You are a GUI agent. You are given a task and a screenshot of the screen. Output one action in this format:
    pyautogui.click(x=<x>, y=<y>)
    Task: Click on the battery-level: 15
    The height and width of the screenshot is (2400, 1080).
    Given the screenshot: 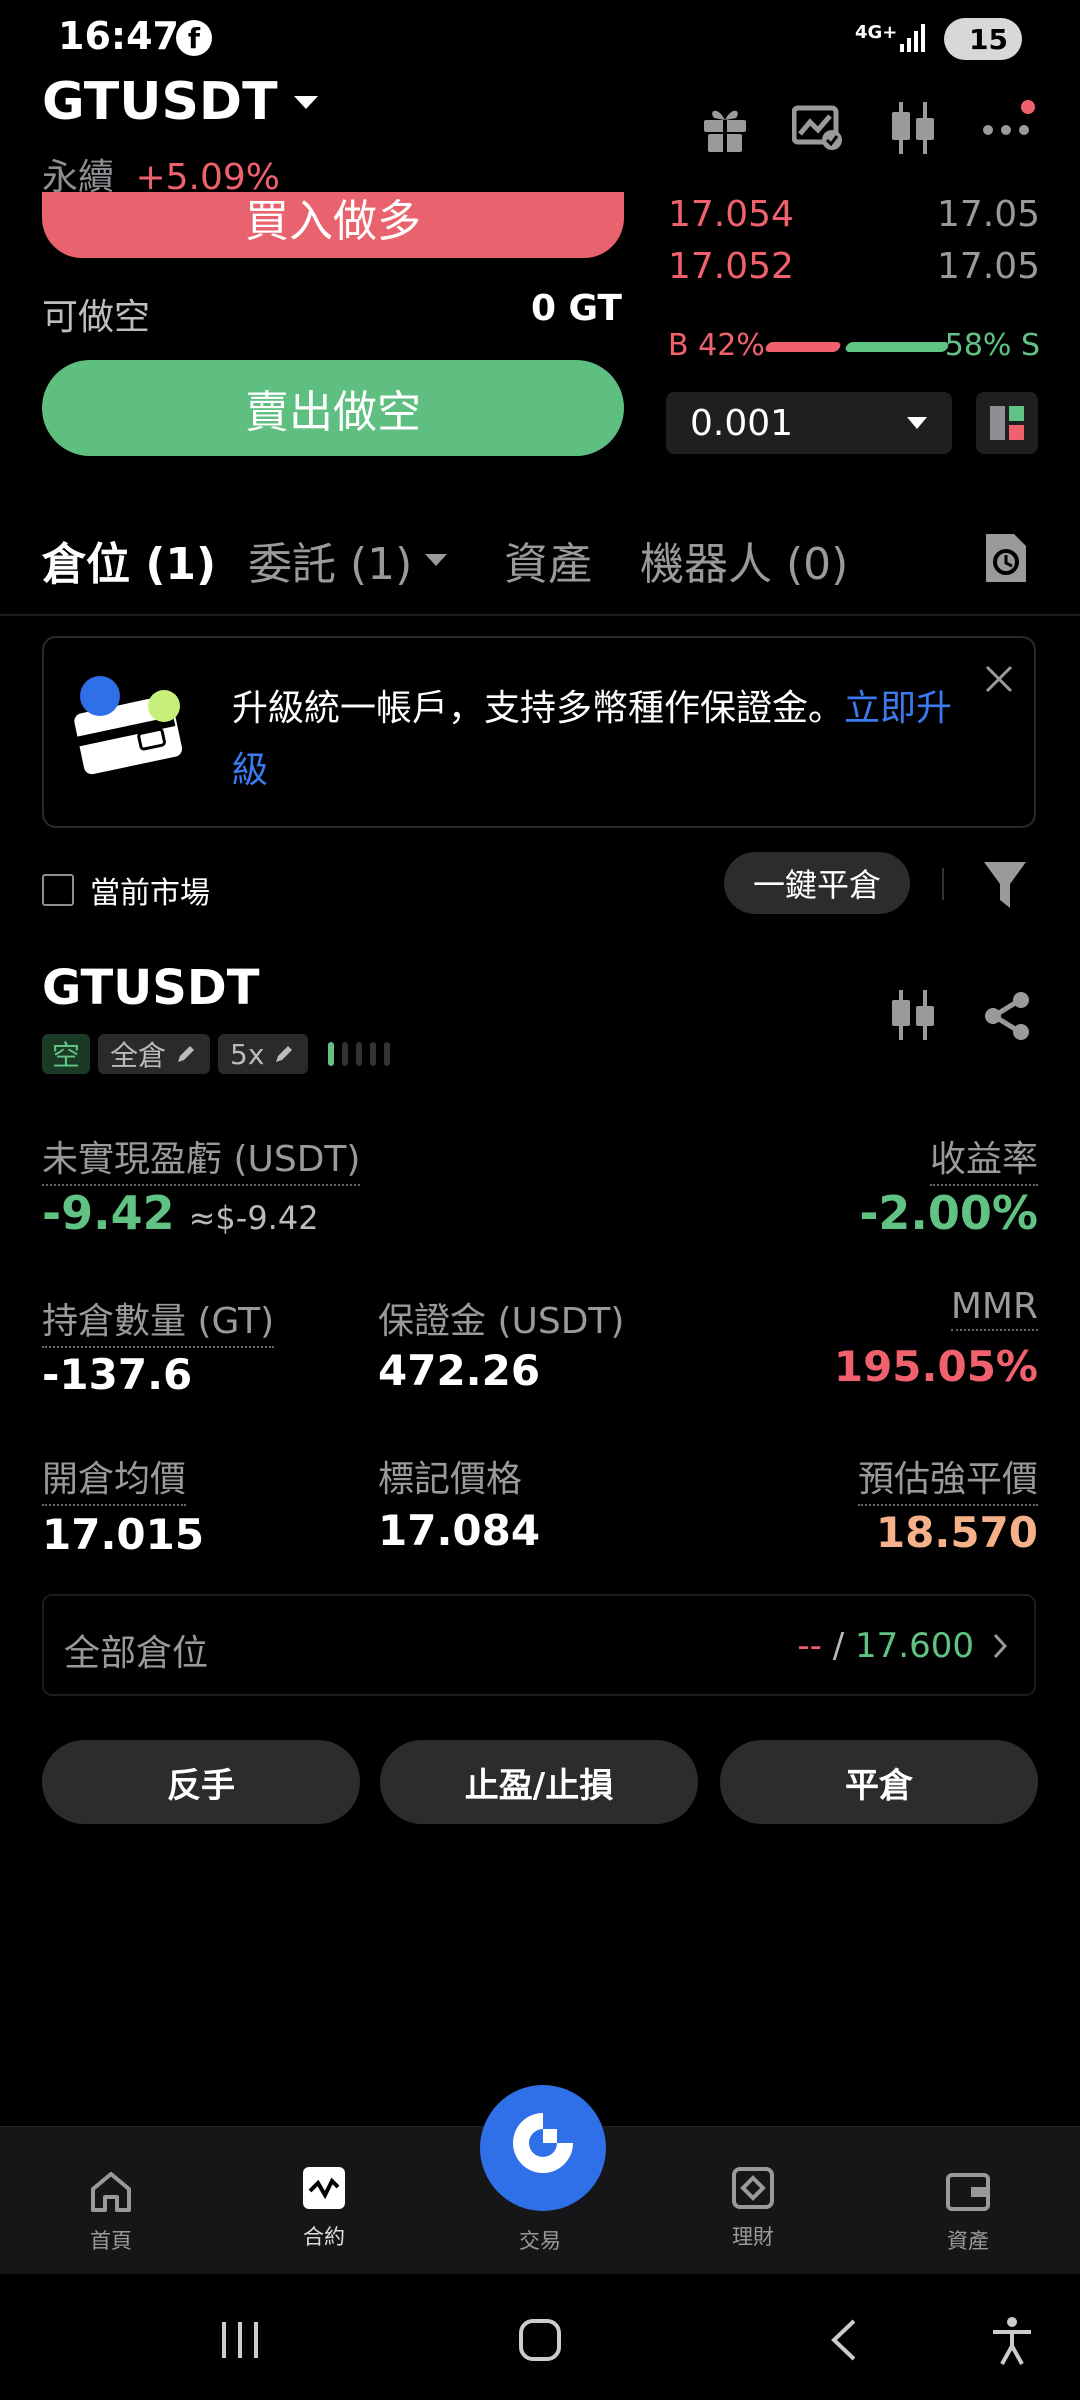 What is the action you would take?
    pyautogui.click(x=988, y=39)
    